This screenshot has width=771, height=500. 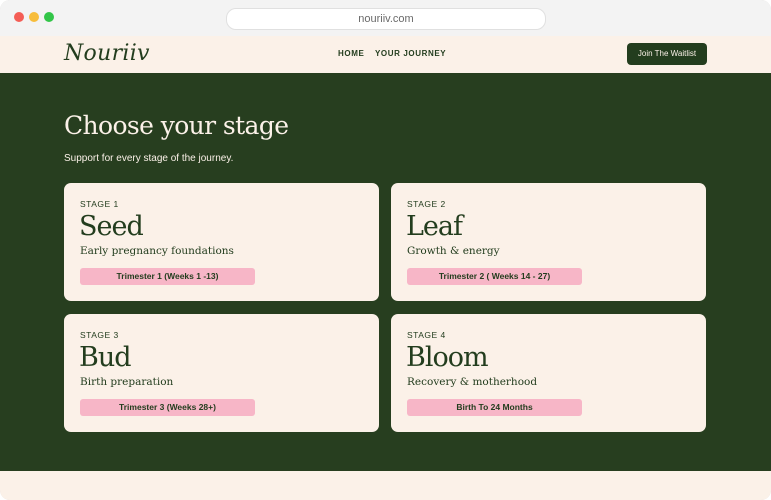 What do you see at coordinates (99, 204) in the screenshot?
I see `stage-label: STAGE 1` at bounding box center [99, 204].